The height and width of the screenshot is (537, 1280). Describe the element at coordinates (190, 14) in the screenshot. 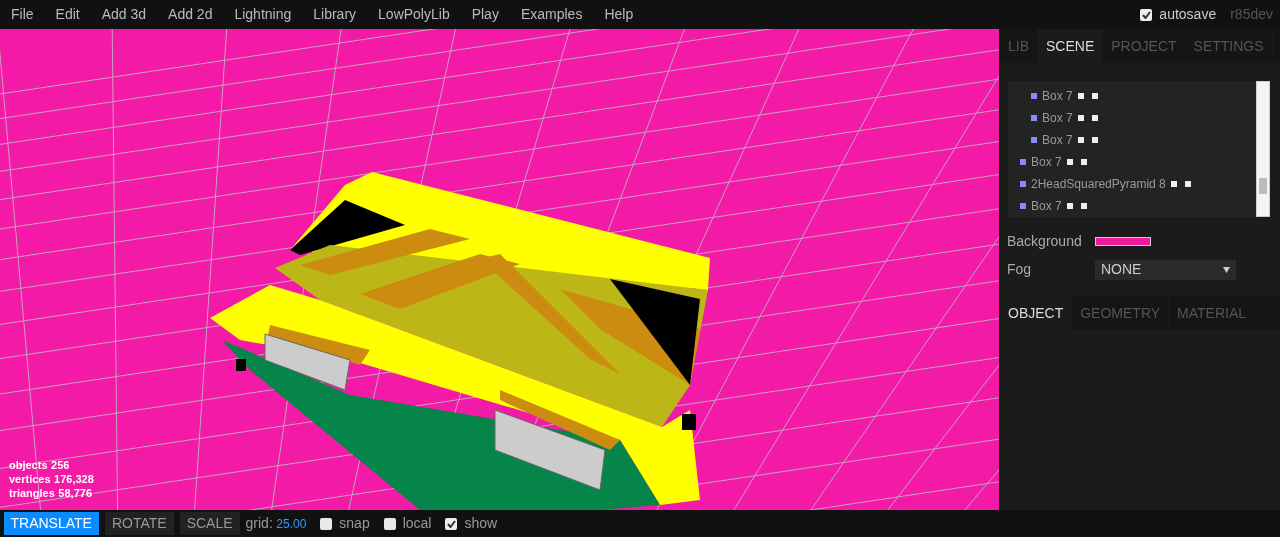

I see `menu-item: Add 2d` at that location.